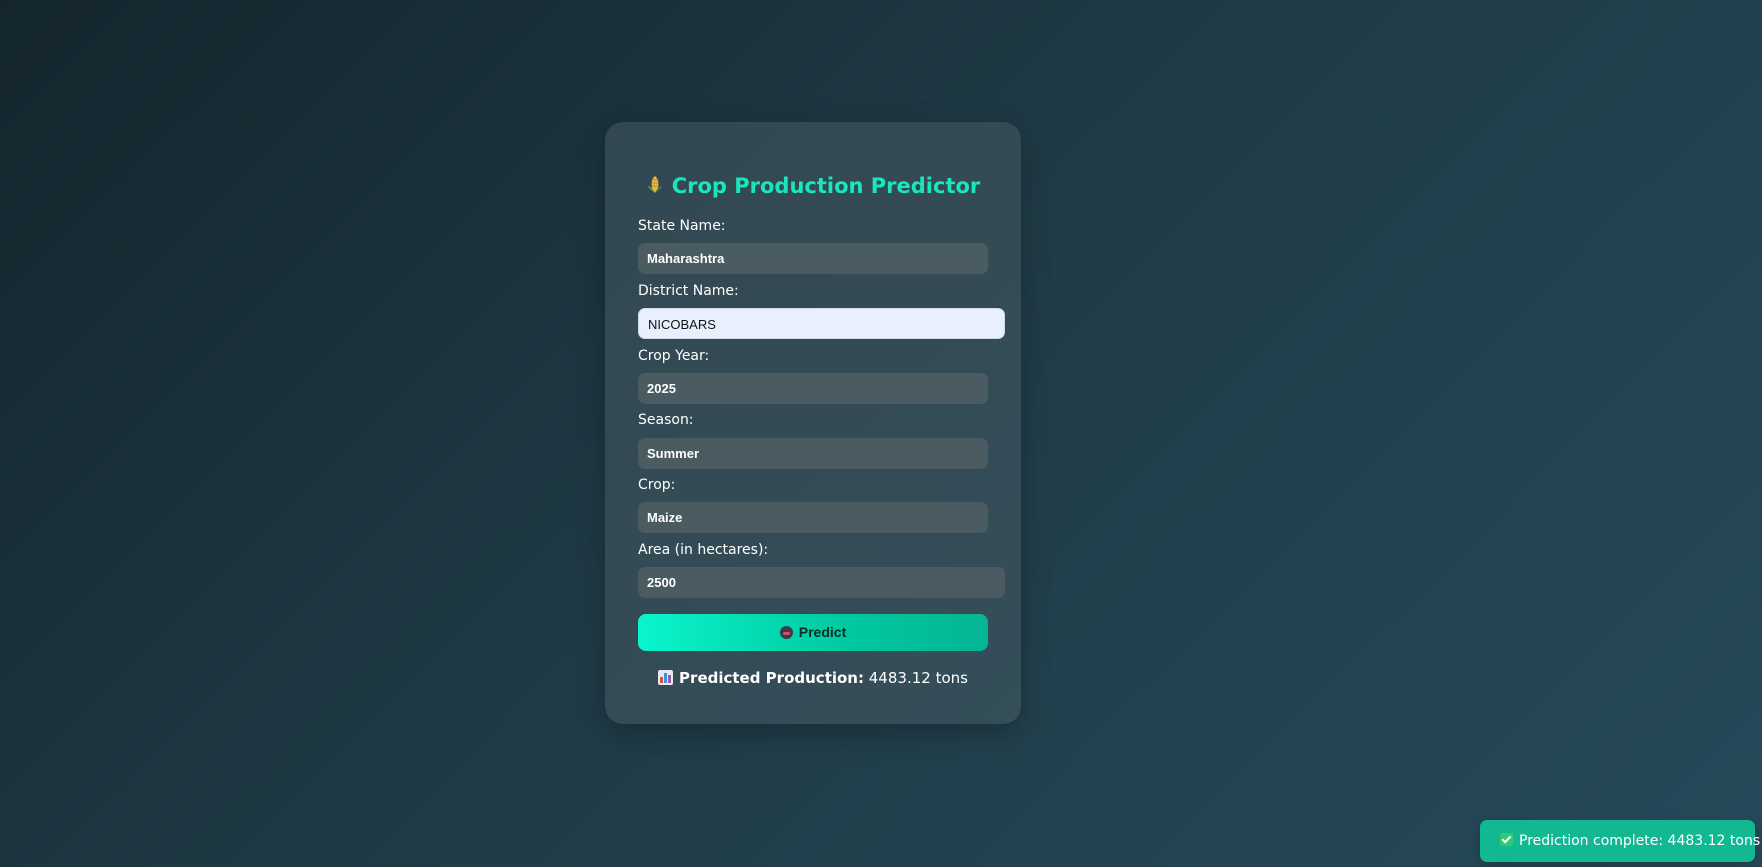  What do you see at coordinates (822, 632) in the screenshot?
I see `predict-button-label: Predict` at bounding box center [822, 632].